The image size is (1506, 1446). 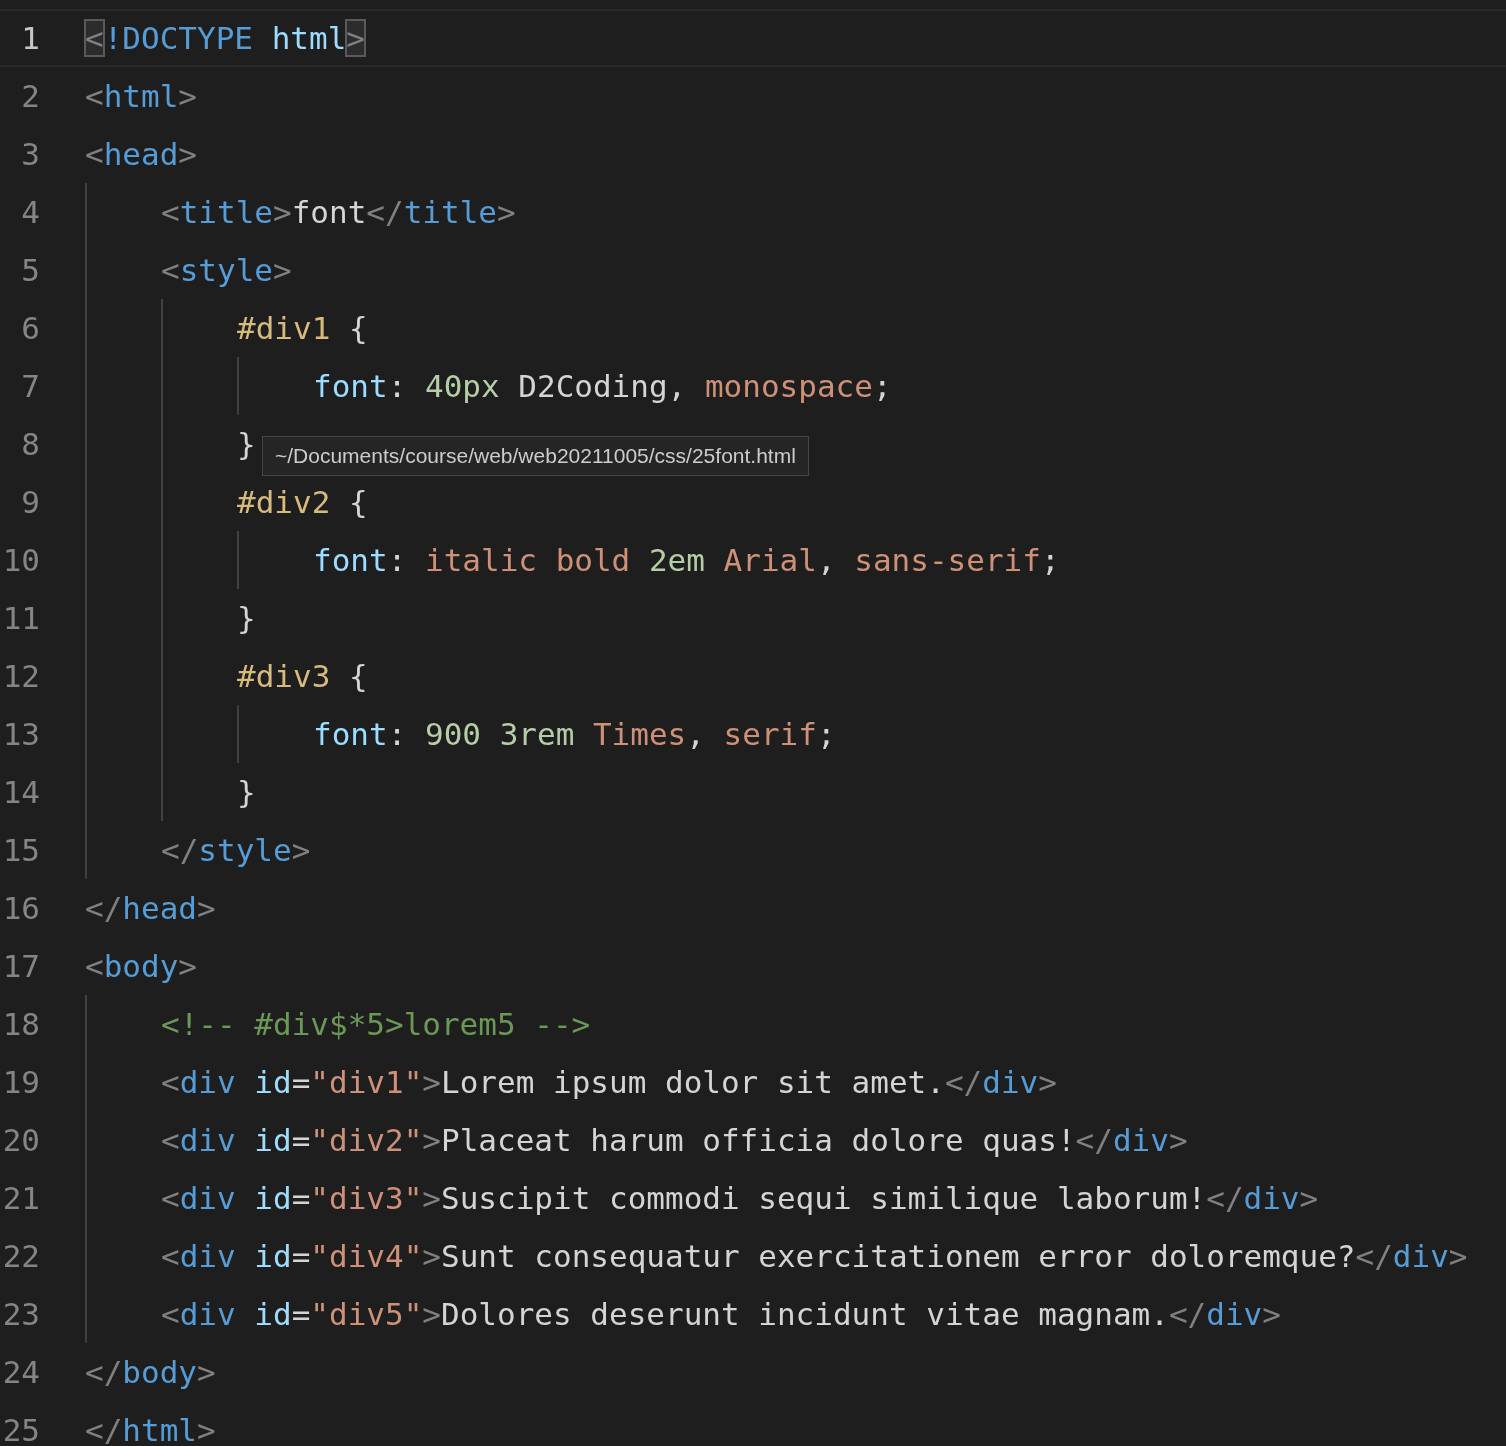 What do you see at coordinates (20, 1082) in the screenshot?
I see `line-number: 19` at bounding box center [20, 1082].